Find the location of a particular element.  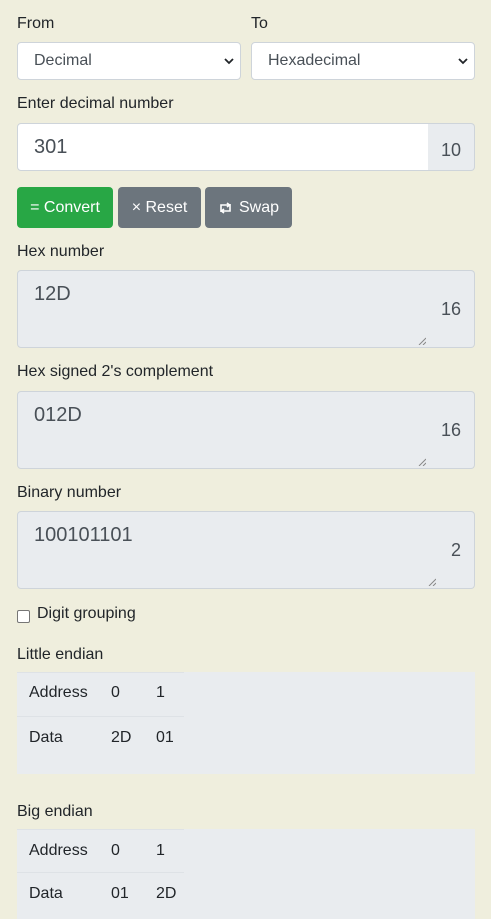

convert-button: = Convert is located at coordinates (65, 207).